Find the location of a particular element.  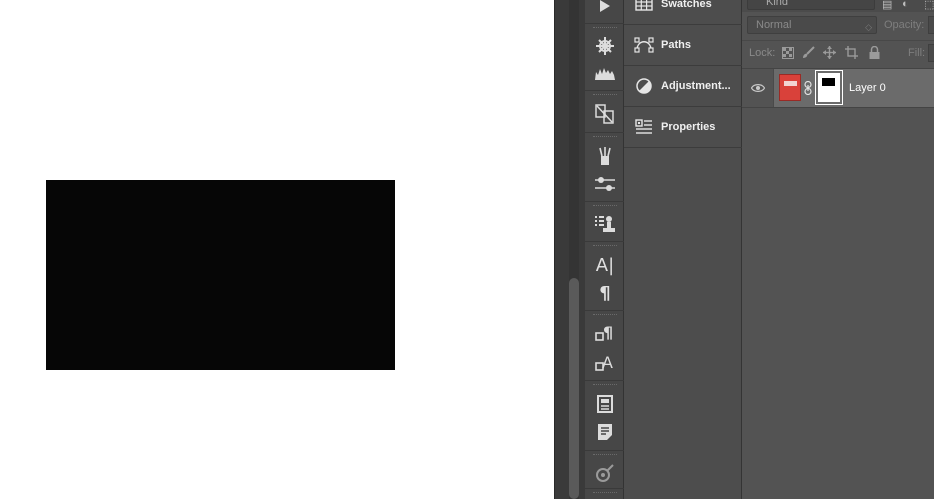

panel-swatches: Swatches is located at coordinates (683, 12).